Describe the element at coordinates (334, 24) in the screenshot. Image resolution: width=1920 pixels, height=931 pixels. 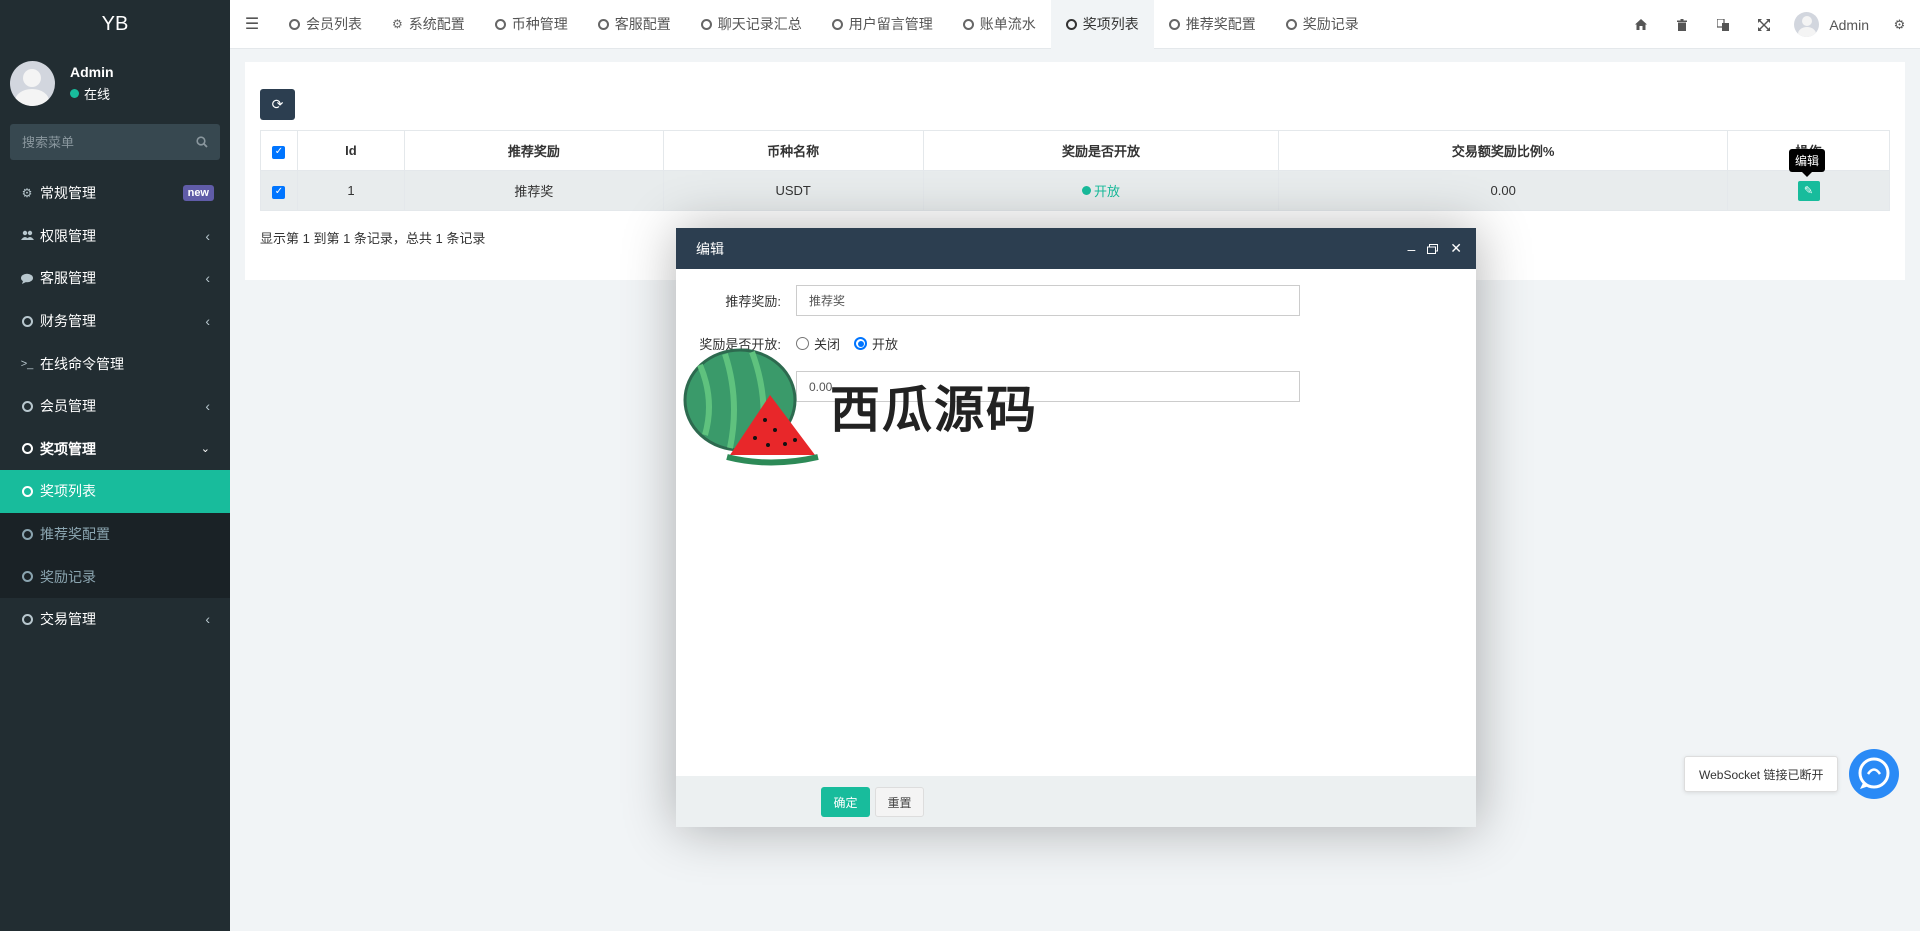
I see `tab-label: 会员列表` at that location.